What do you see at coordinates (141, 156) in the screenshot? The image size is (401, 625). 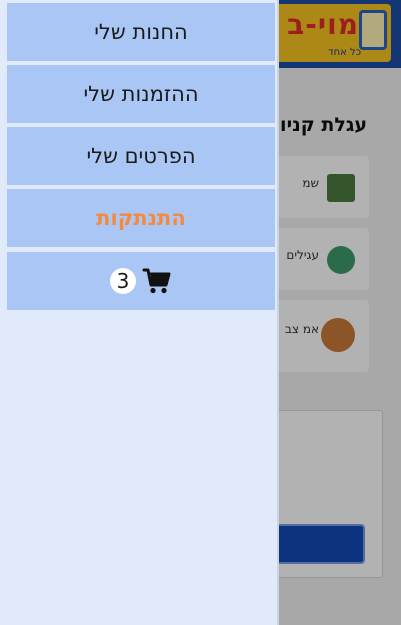 I see `menu-item-my-details: הפרטים שלי` at bounding box center [141, 156].